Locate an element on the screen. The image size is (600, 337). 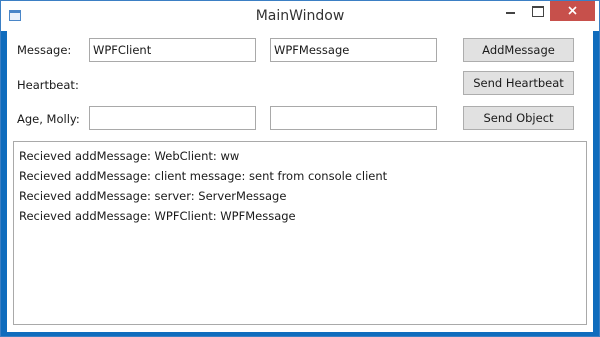
add-message-button: AddMessage is located at coordinates (518, 50).